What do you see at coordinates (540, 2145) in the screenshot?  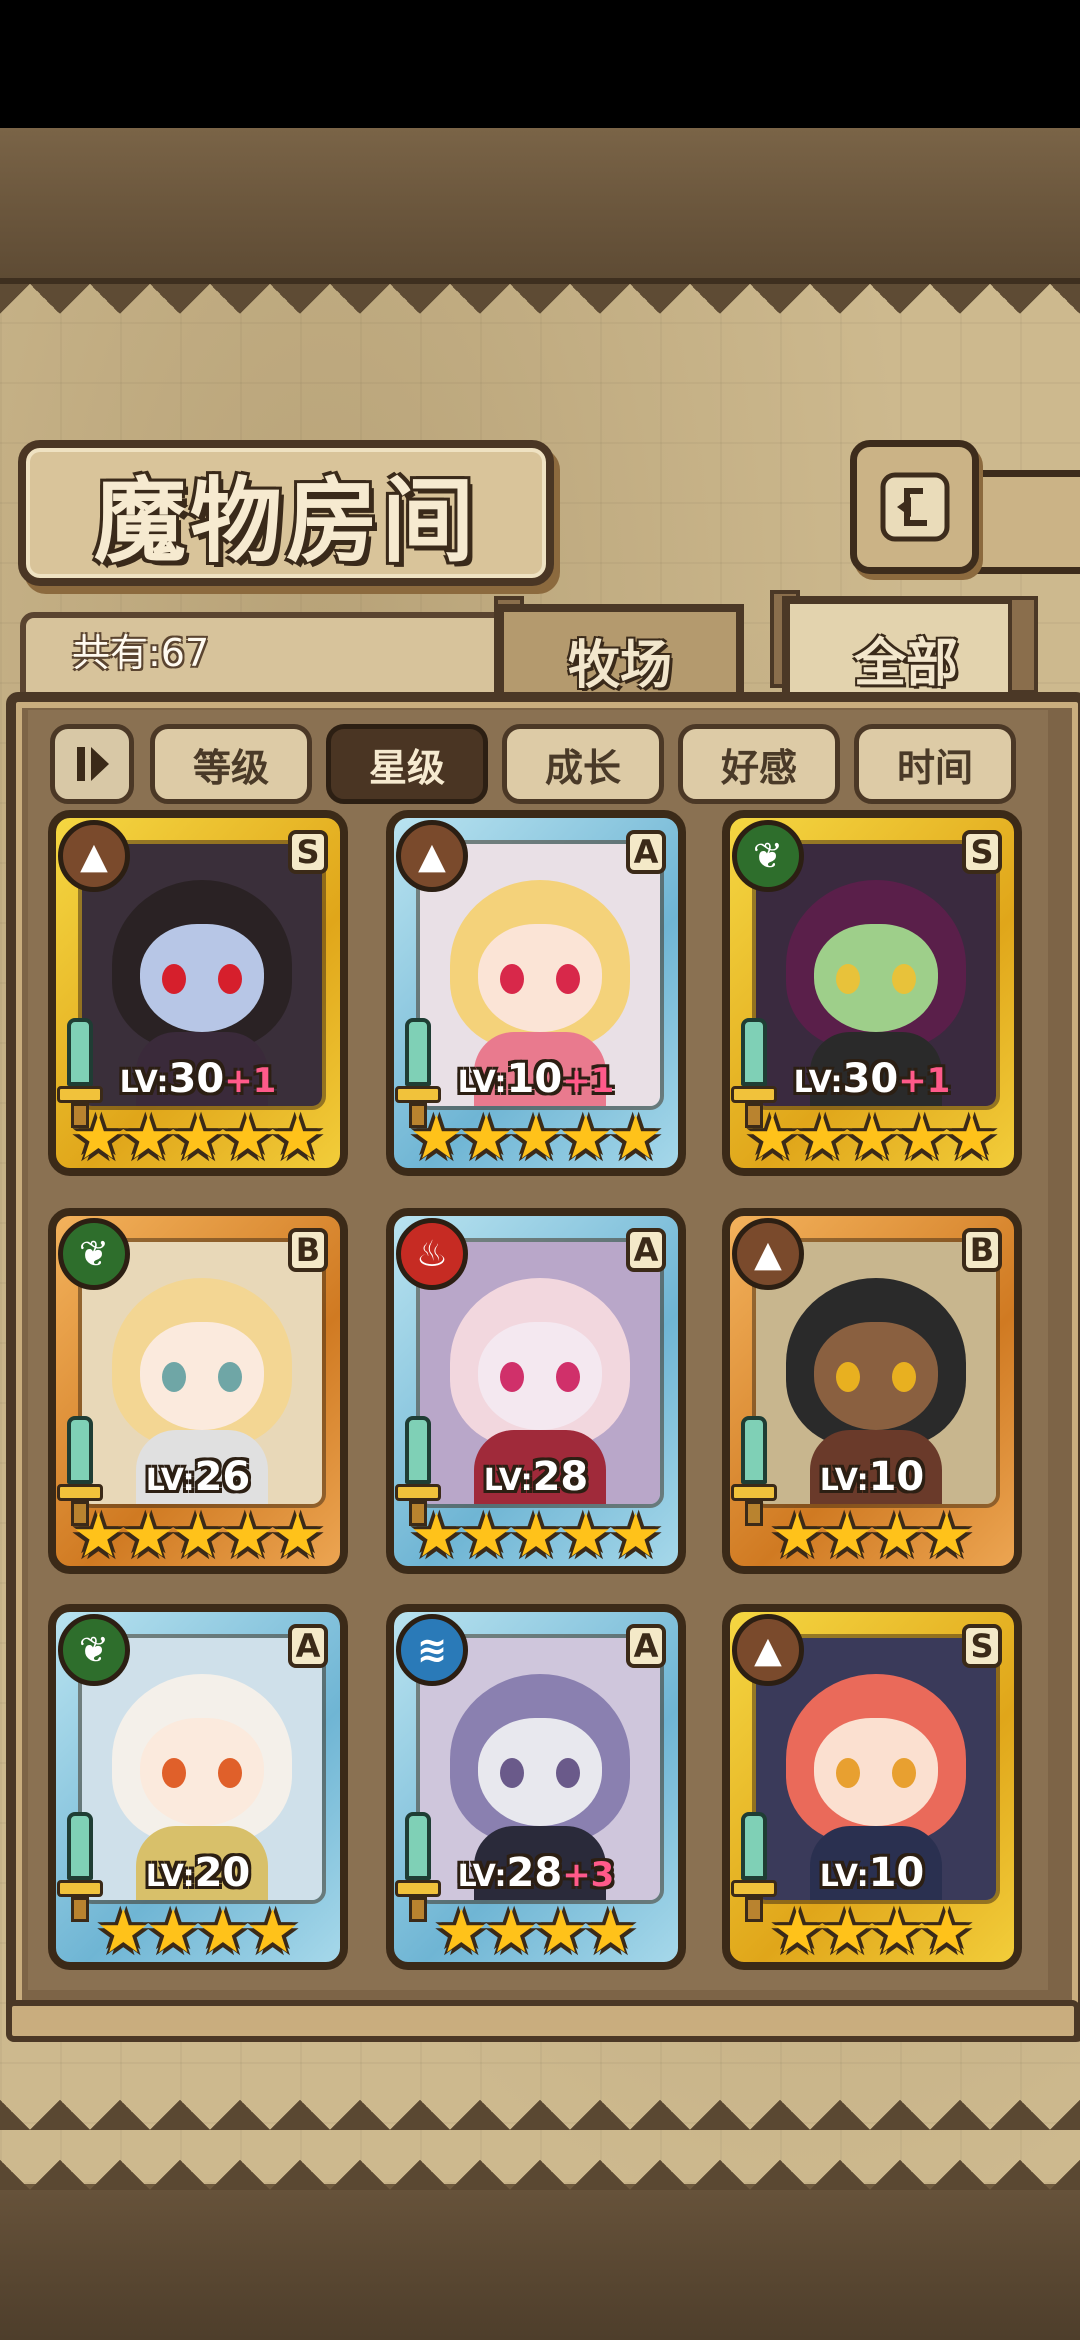 I see `zigzag-edge-bottom` at bounding box center [540, 2145].